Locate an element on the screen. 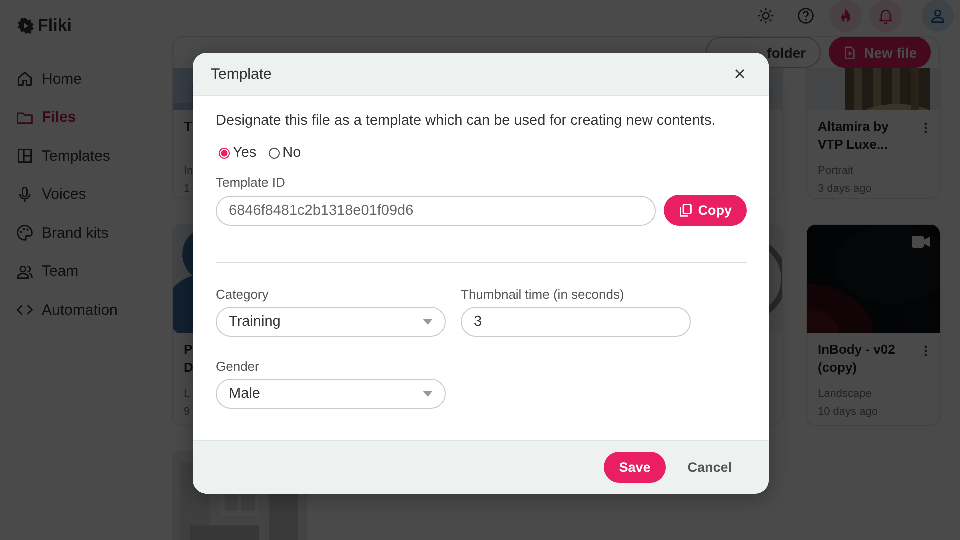  description-text: Designate this file as a template which can be used for creating new contents. is located at coordinates (466, 121).